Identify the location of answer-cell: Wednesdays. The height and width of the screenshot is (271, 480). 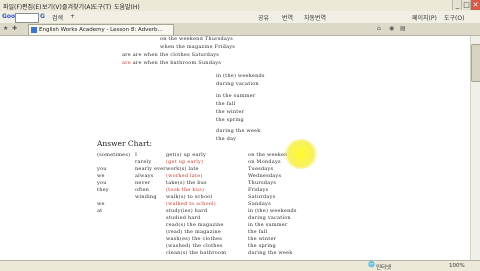
(265, 176).